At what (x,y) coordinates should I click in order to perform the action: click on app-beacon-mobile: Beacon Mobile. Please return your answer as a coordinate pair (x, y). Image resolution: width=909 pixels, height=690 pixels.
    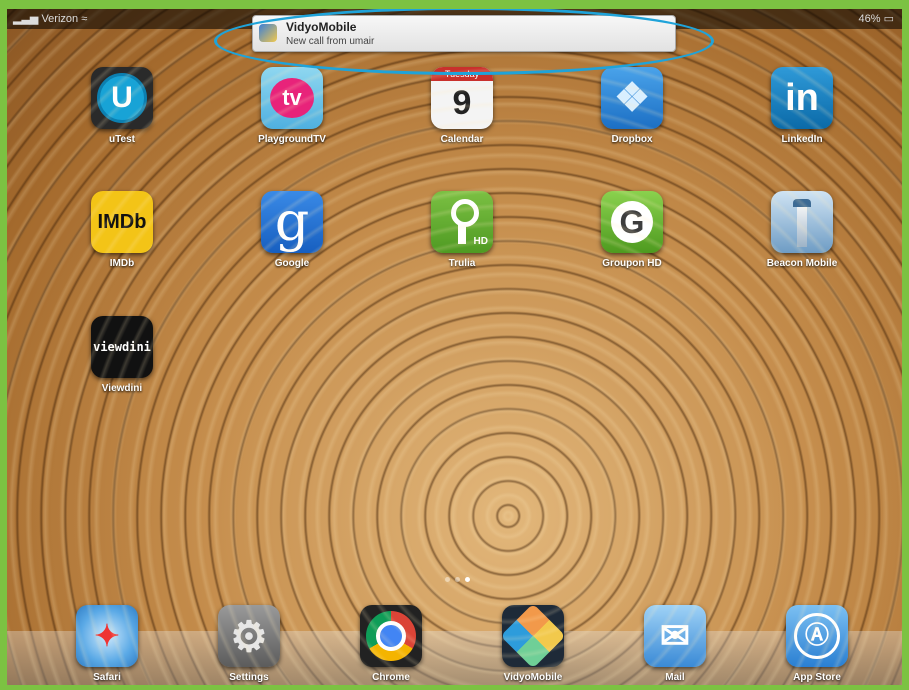
    Looking at the image, I should click on (802, 230).